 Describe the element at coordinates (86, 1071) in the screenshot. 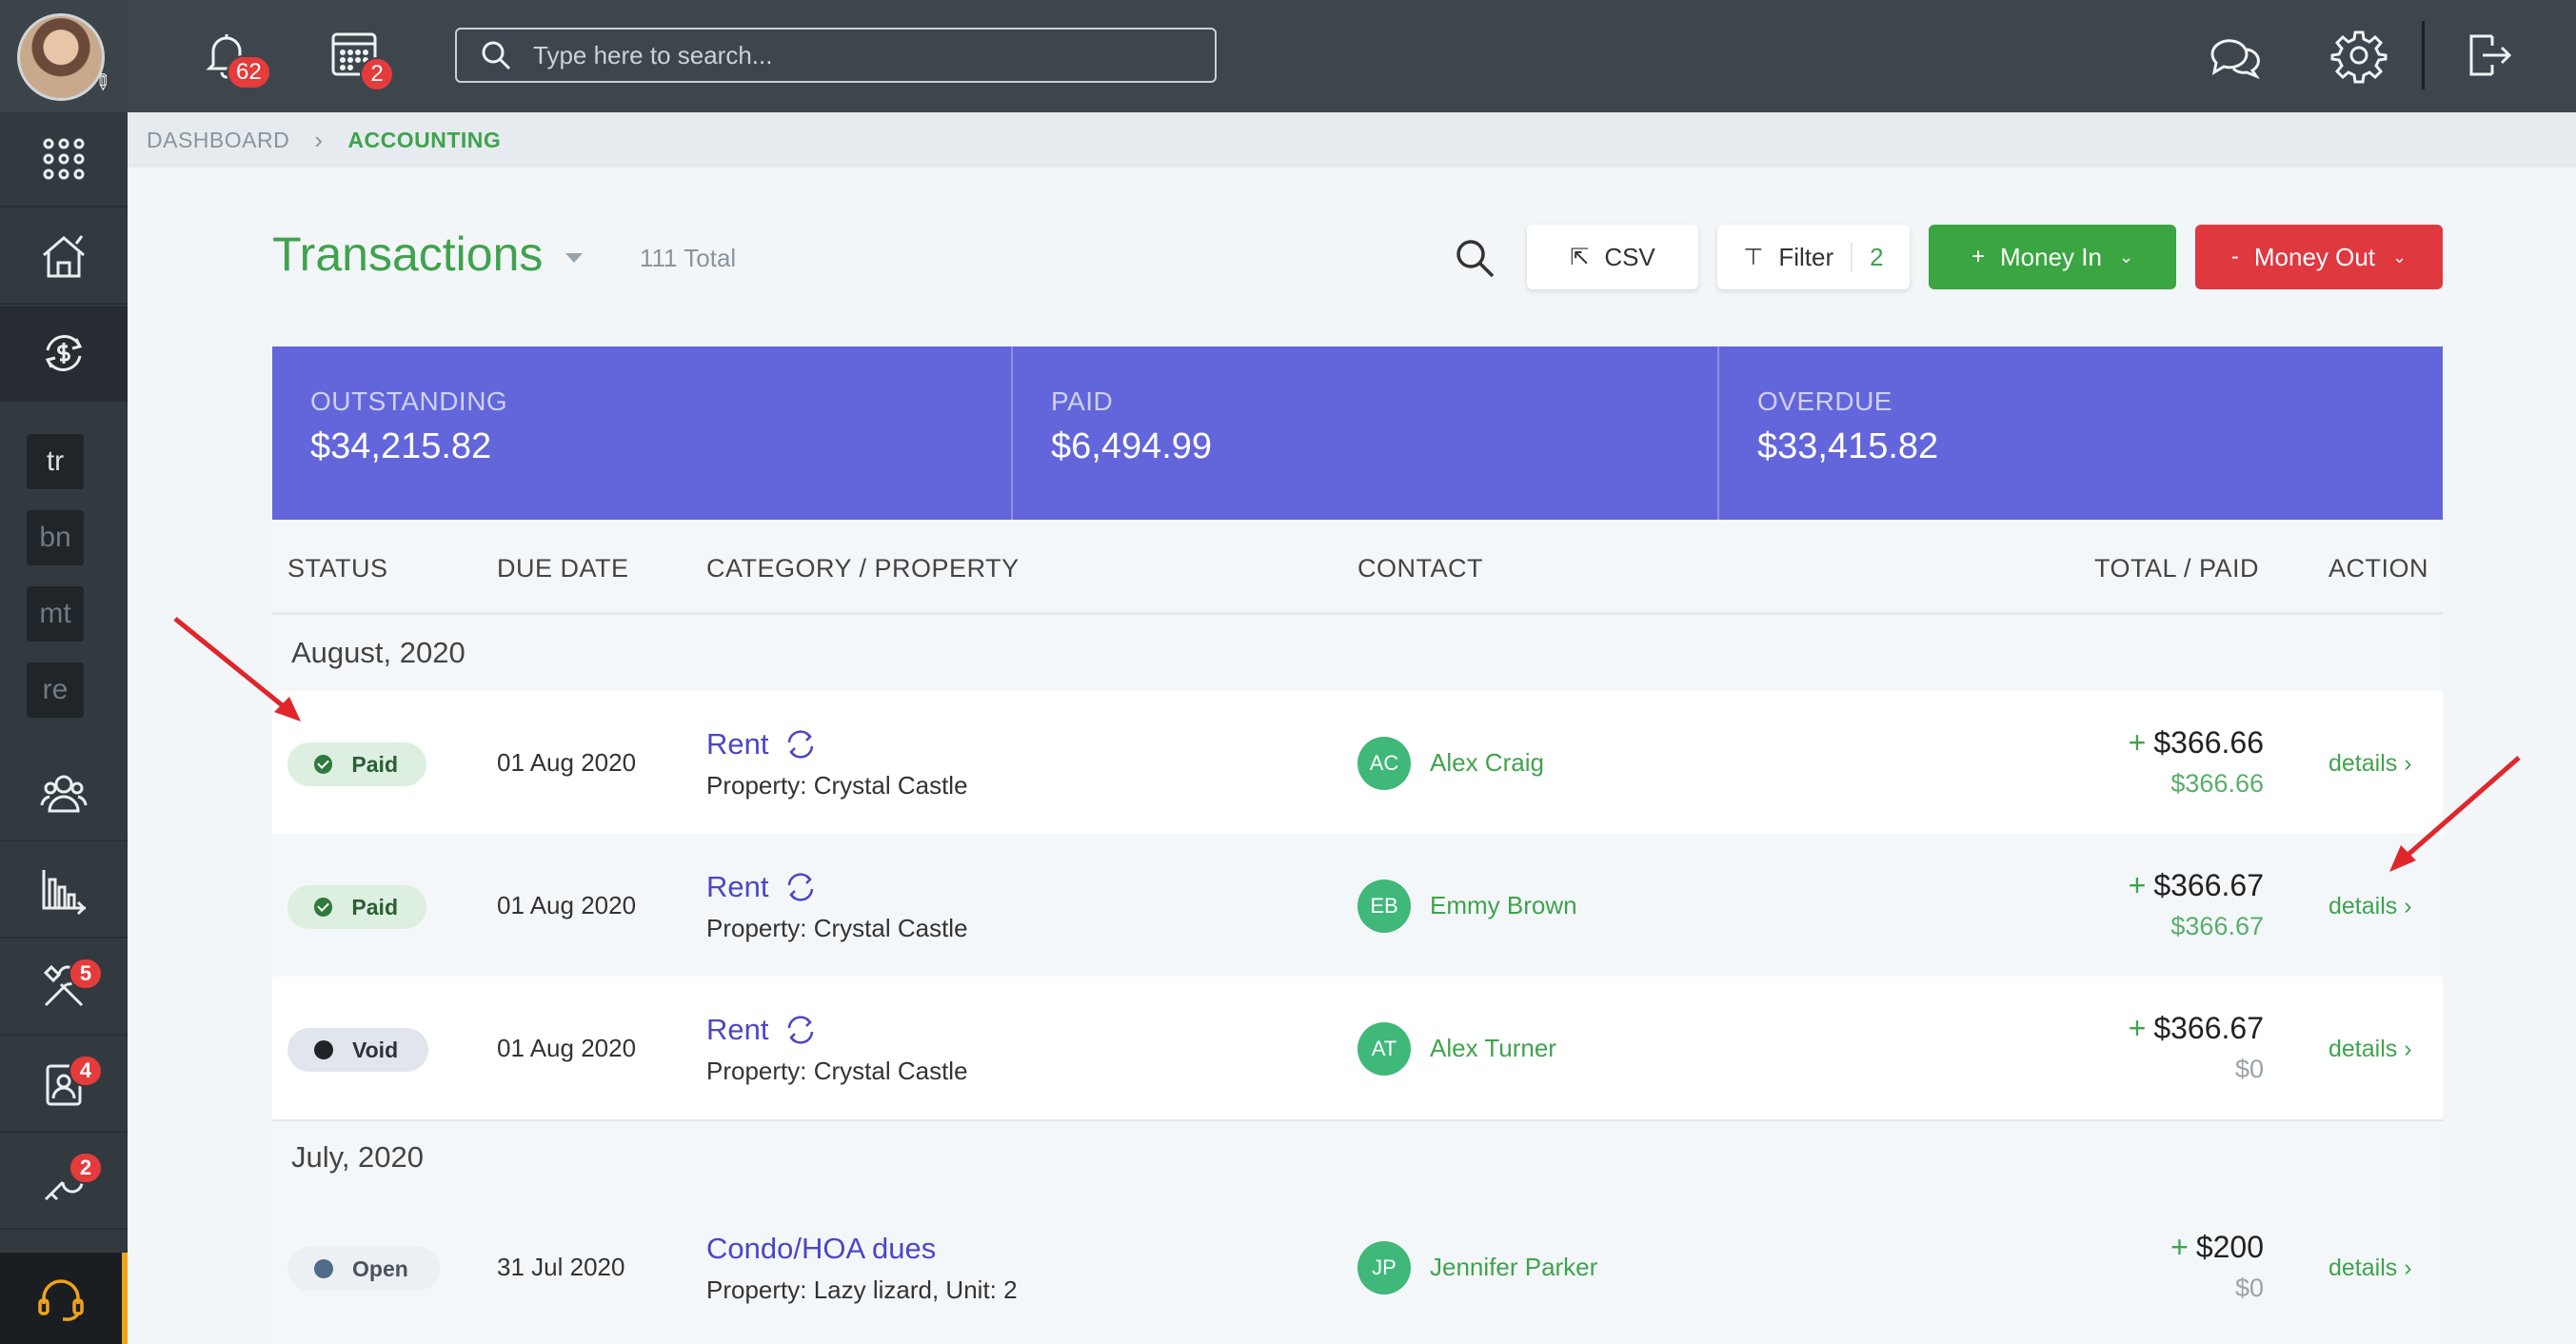

I see `tenants-badge: 4` at that location.